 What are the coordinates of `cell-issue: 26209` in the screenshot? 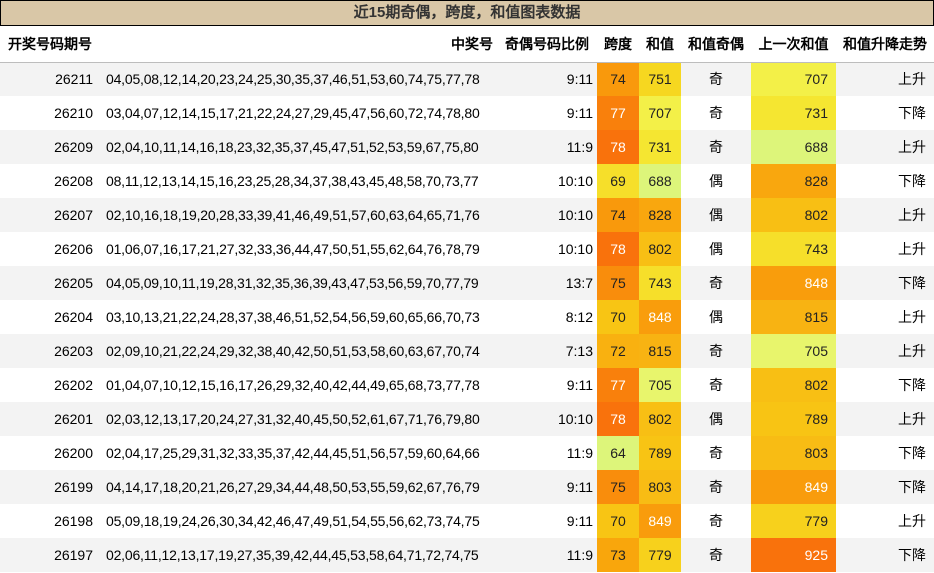 It's located at (48, 147).